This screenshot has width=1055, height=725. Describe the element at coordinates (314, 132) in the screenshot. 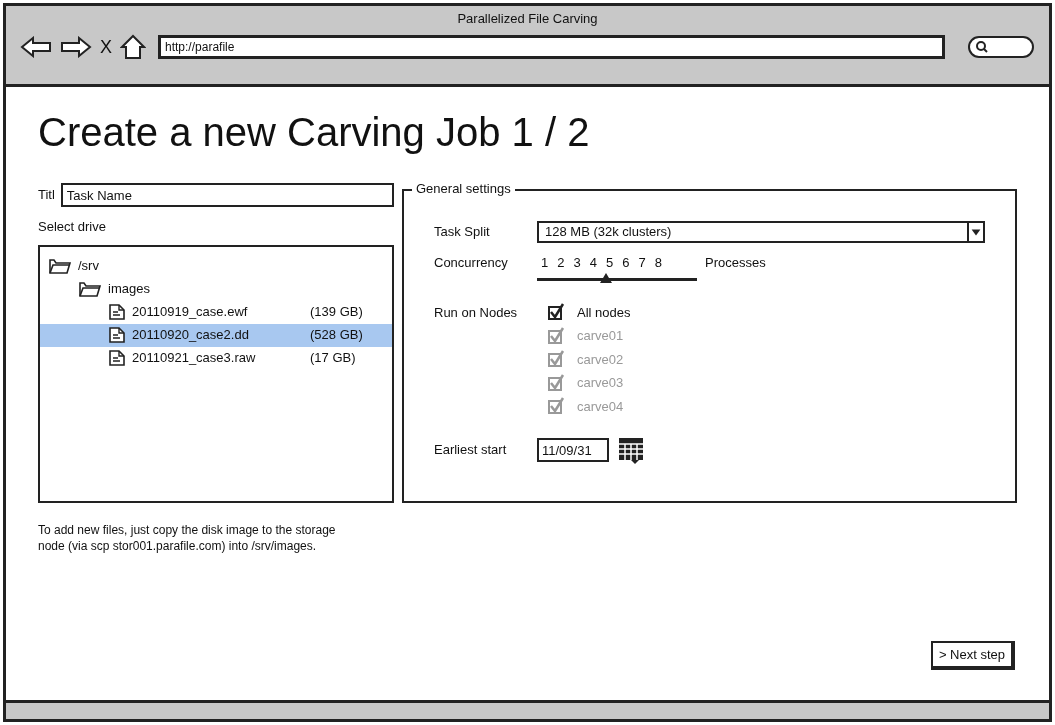

I see `page-heading: Create a new Carving Job 1 / 2` at that location.